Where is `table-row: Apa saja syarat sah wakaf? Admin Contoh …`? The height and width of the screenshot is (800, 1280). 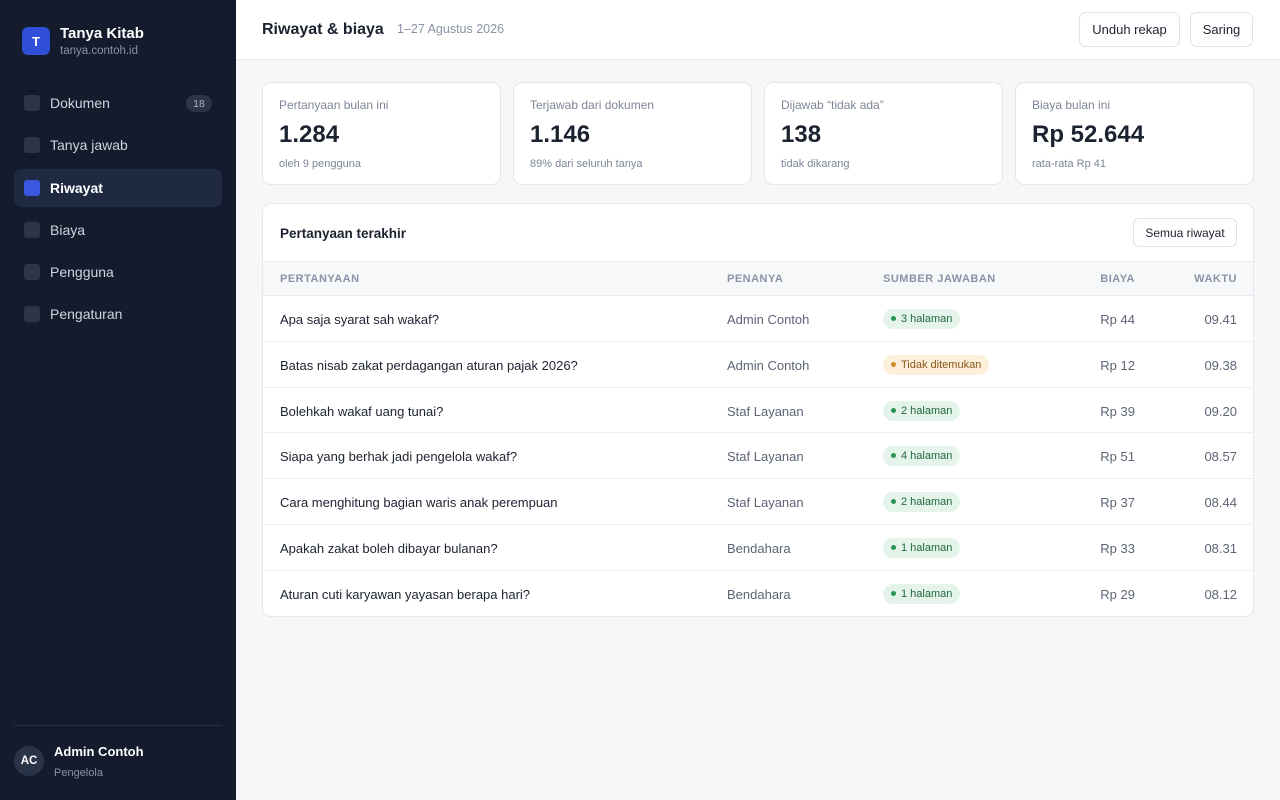 table-row: Apa saja syarat sah wakaf? Admin Contoh … is located at coordinates (758, 319).